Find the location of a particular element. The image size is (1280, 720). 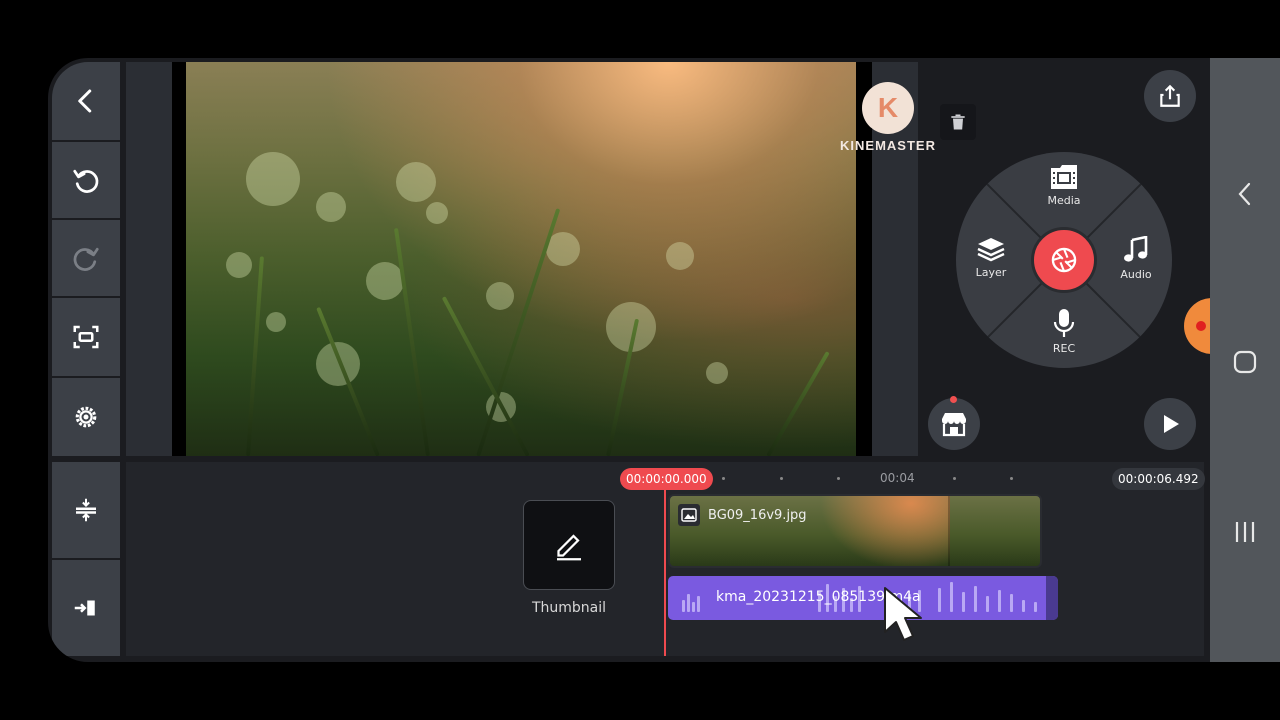

audio-label: Audio is located at coordinates (1136, 274).